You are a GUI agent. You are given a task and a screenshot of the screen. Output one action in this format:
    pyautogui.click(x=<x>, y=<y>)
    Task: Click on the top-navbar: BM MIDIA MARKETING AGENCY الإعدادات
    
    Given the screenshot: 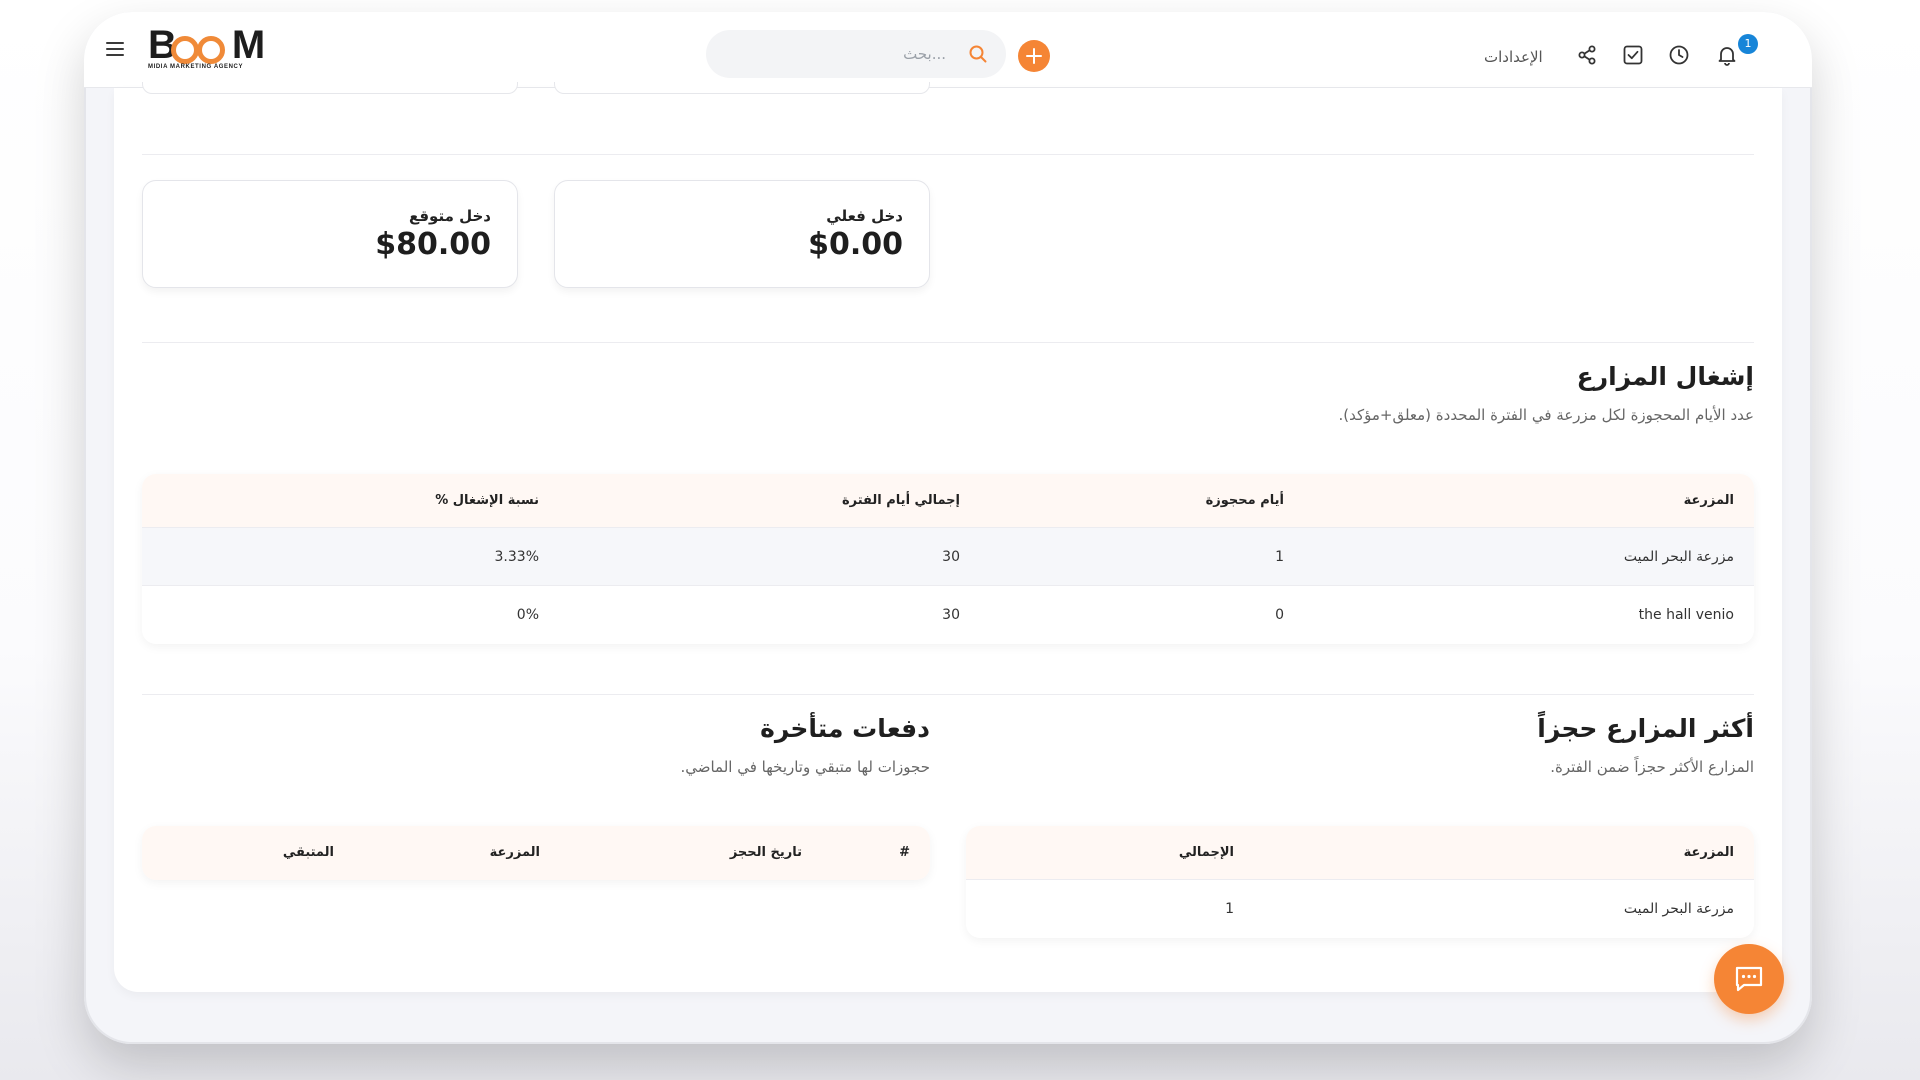 What is the action you would take?
    pyautogui.click(x=948, y=50)
    